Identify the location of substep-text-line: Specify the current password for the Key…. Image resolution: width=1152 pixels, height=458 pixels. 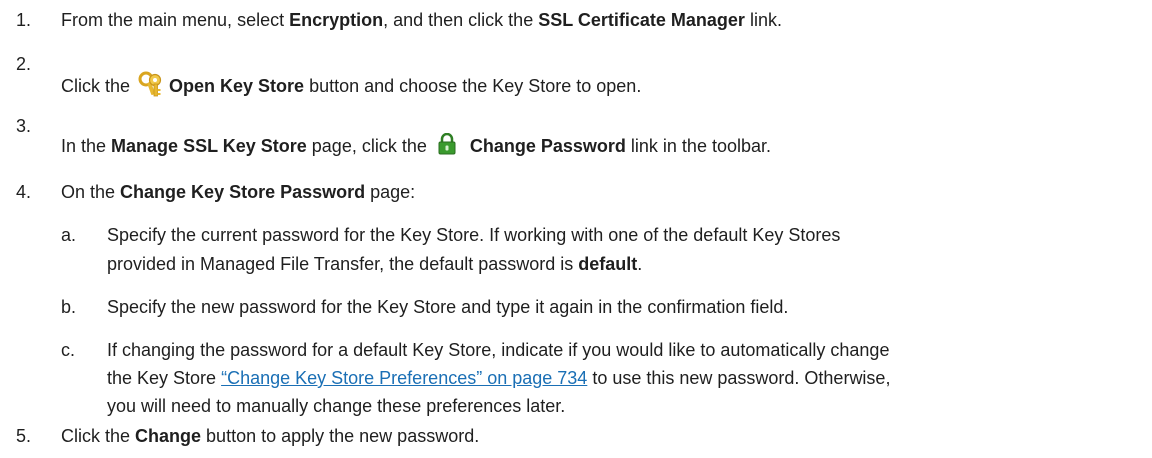
(474, 235).